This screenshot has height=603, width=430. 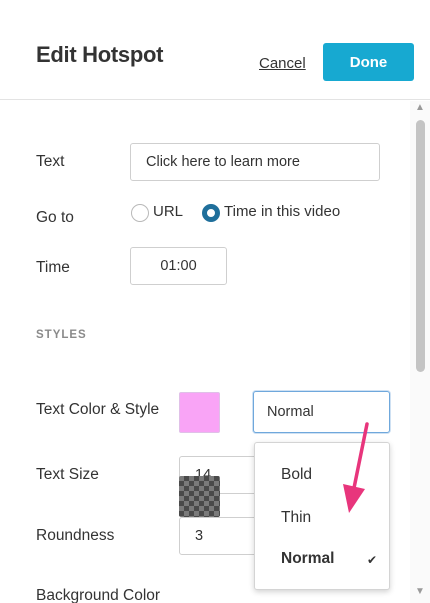 What do you see at coordinates (50, 161) in the screenshot?
I see `text-label: Text` at bounding box center [50, 161].